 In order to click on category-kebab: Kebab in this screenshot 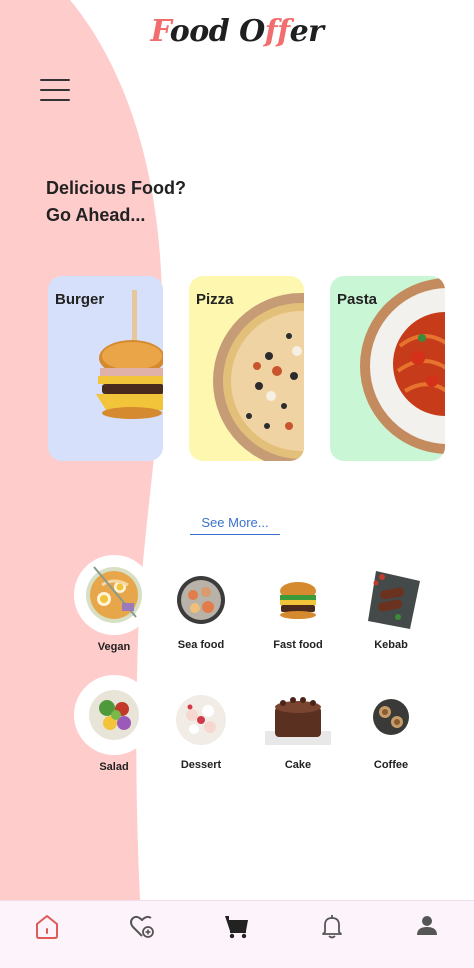, I will do `click(391, 609)`.